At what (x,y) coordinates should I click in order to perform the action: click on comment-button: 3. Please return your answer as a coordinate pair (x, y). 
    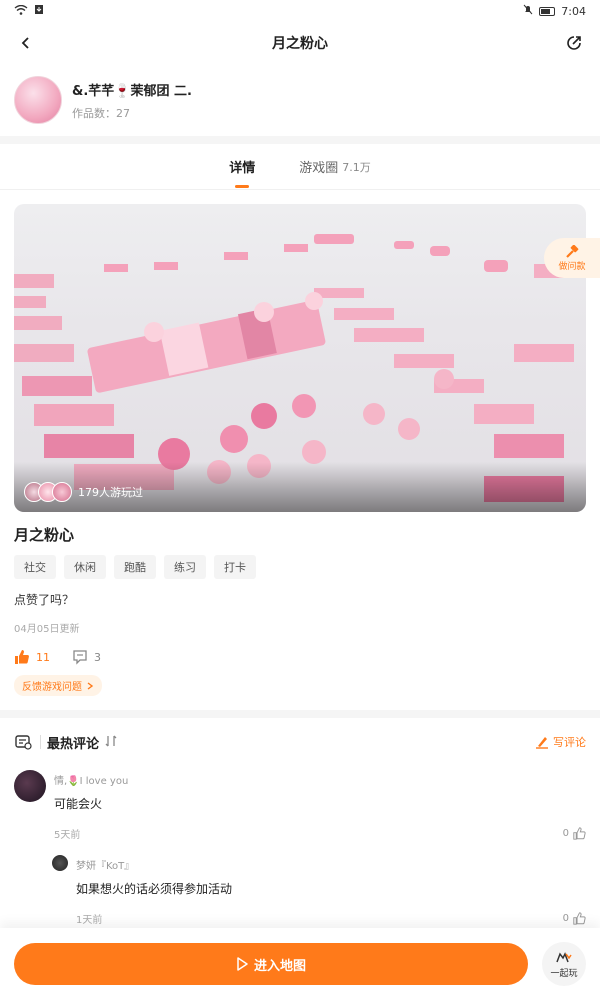
    Looking at the image, I should click on (86, 657).